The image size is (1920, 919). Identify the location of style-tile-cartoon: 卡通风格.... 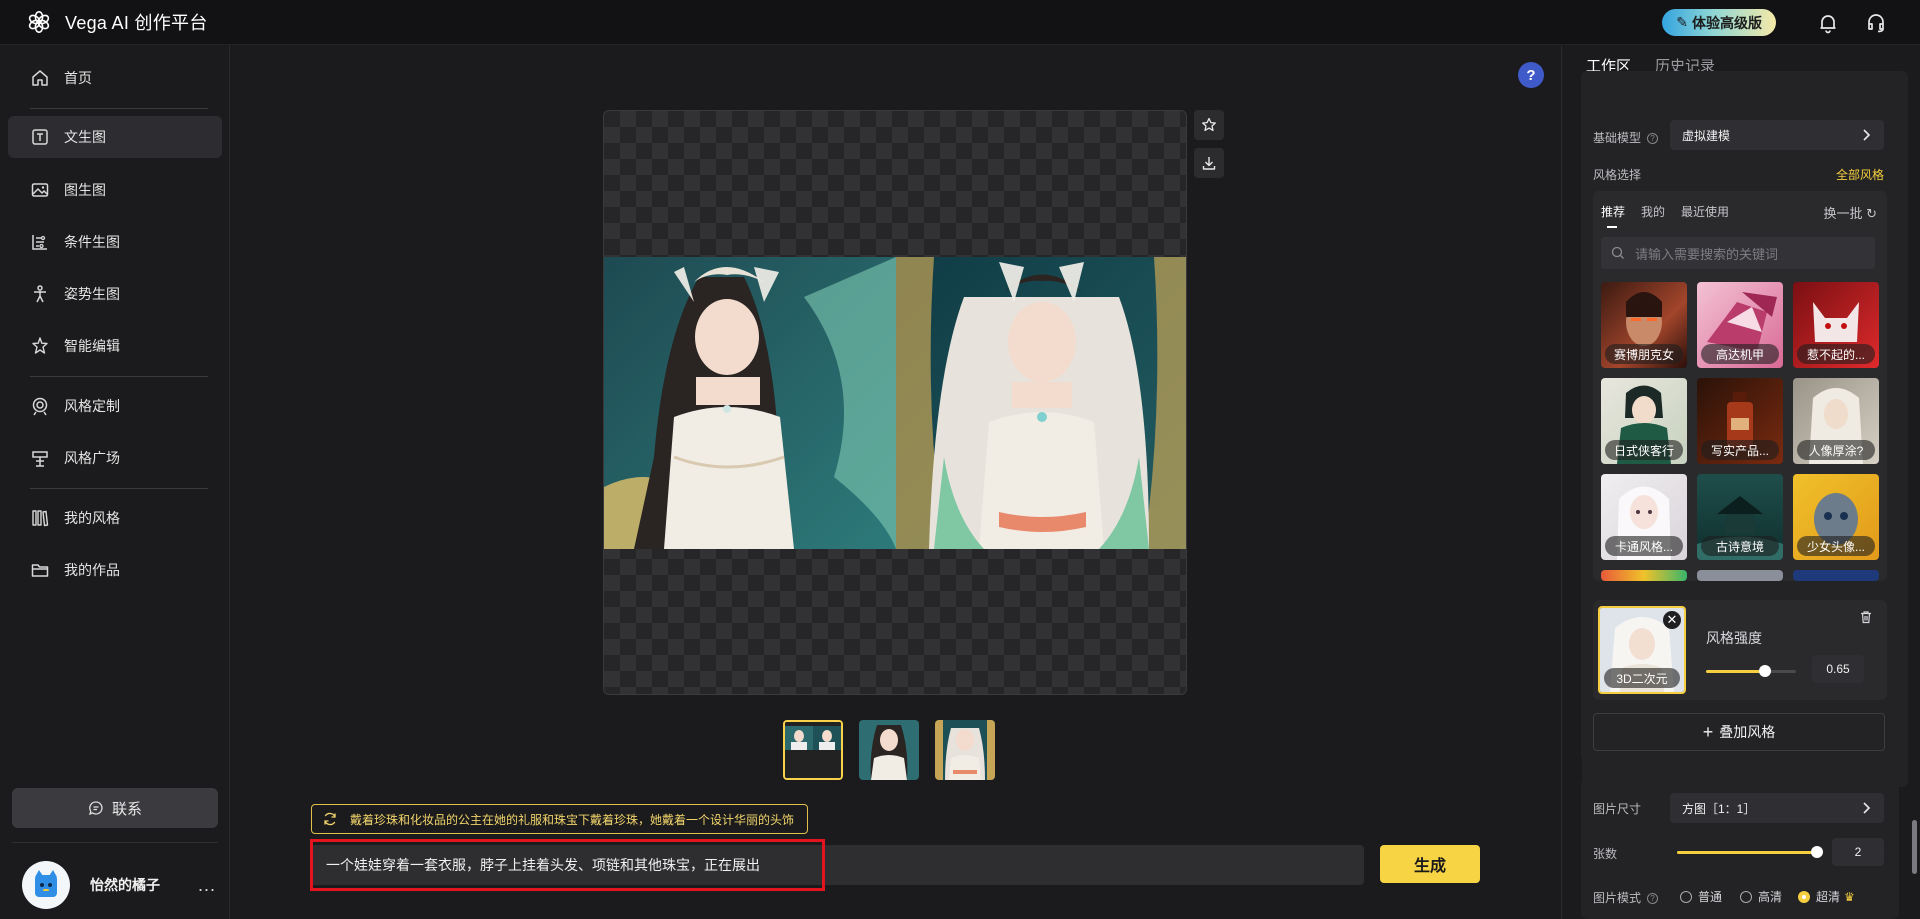
(1644, 517).